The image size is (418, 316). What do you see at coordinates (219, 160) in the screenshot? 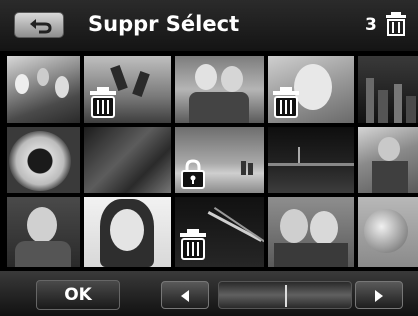
I see `thumb-beach-couple` at bounding box center [219, 160].